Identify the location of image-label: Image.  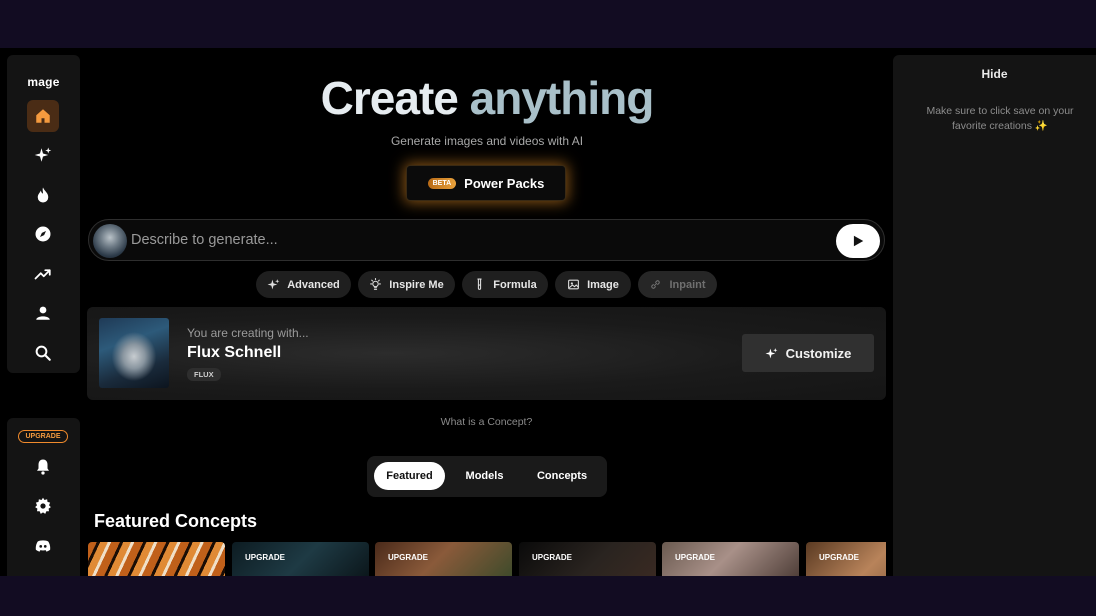
(603, 284).